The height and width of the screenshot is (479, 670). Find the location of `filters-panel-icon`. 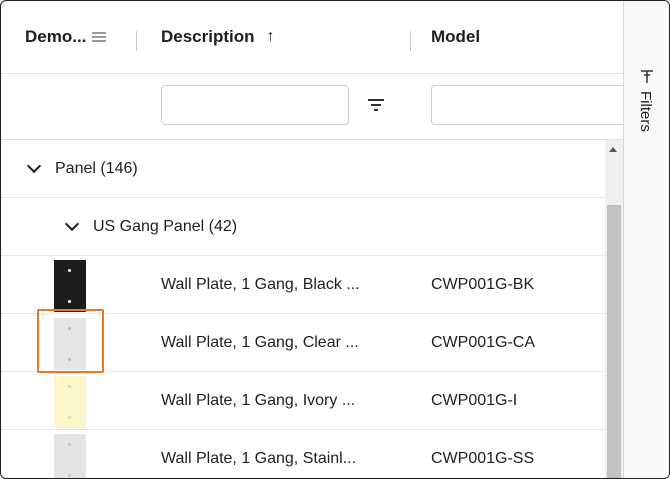

filters-panel-icon is located at coordinates (647, 76).